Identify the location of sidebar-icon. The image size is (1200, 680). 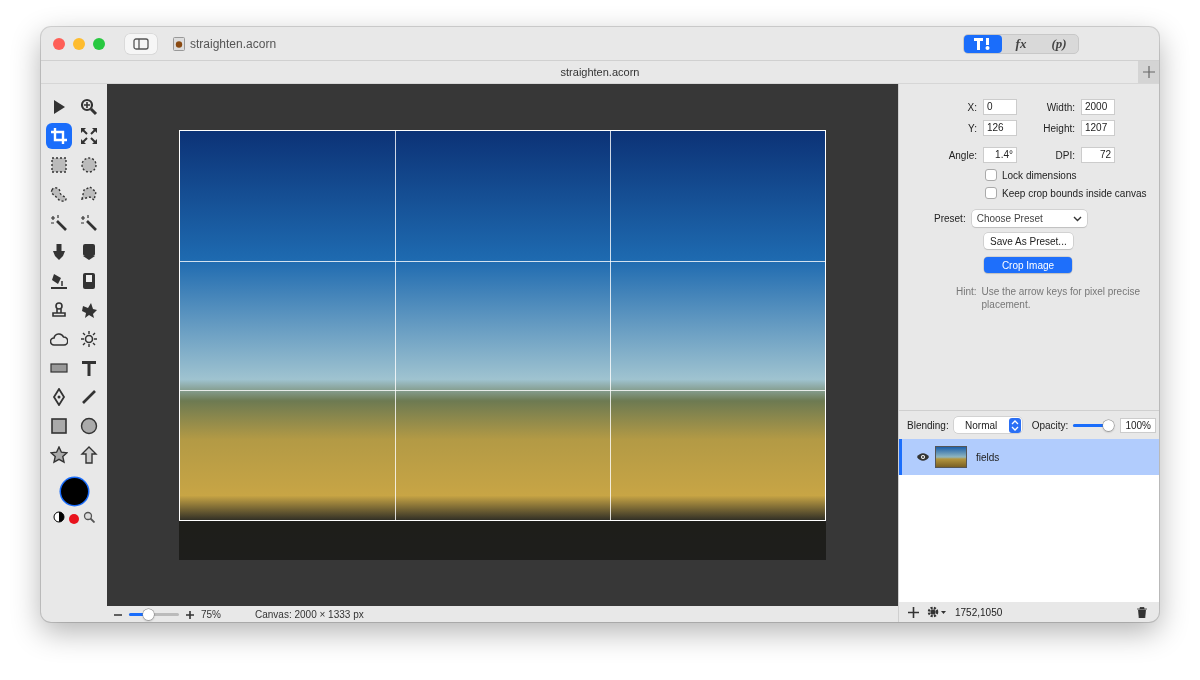
(141, 43).